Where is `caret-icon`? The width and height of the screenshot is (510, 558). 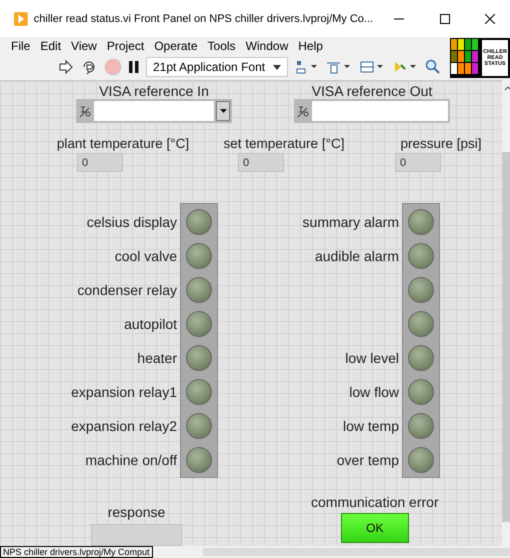
caret-icon is located at coordinates (277, 67).